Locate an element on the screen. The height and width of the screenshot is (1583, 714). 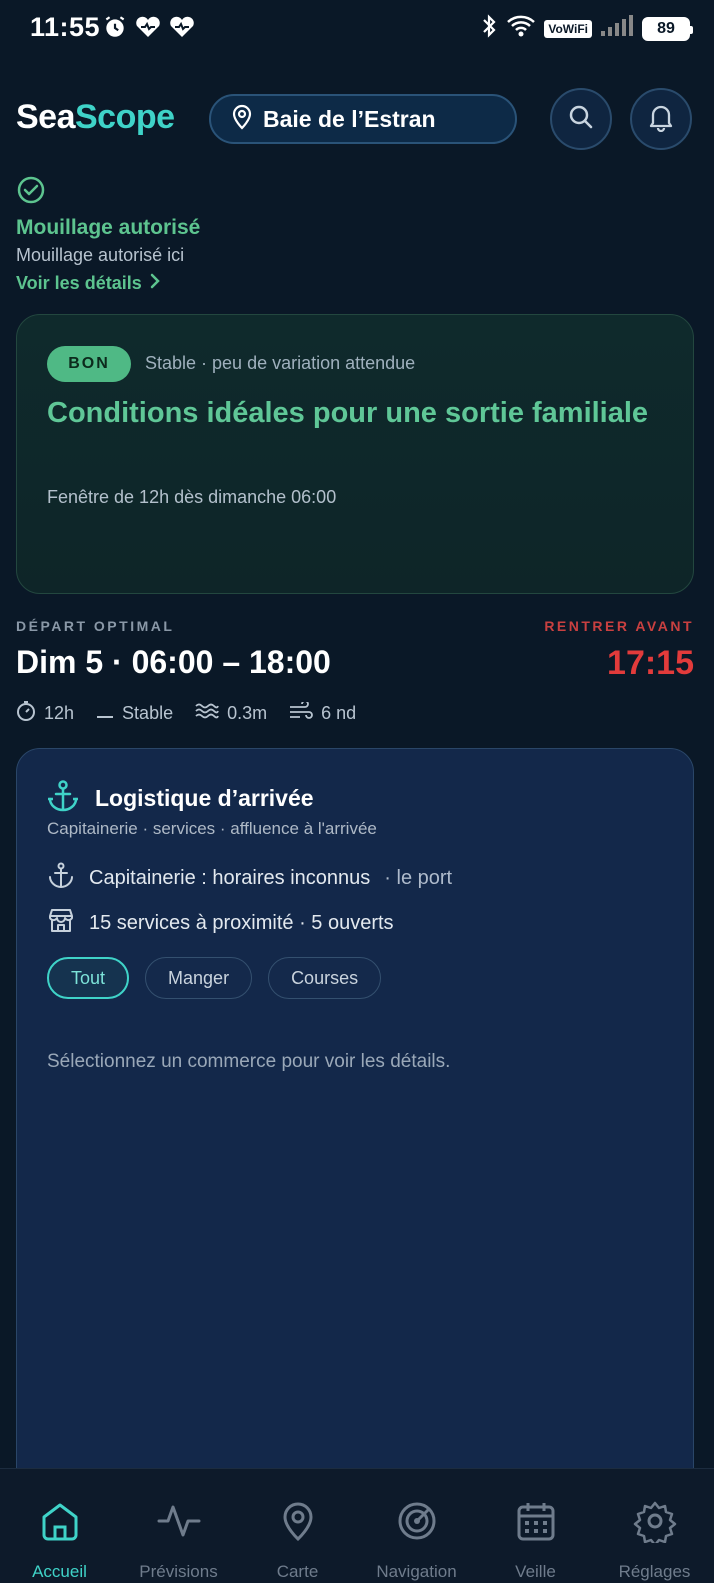
departure-metrics: 12h Stable 0.3m 6 nd is located at coordinates (186, 713).